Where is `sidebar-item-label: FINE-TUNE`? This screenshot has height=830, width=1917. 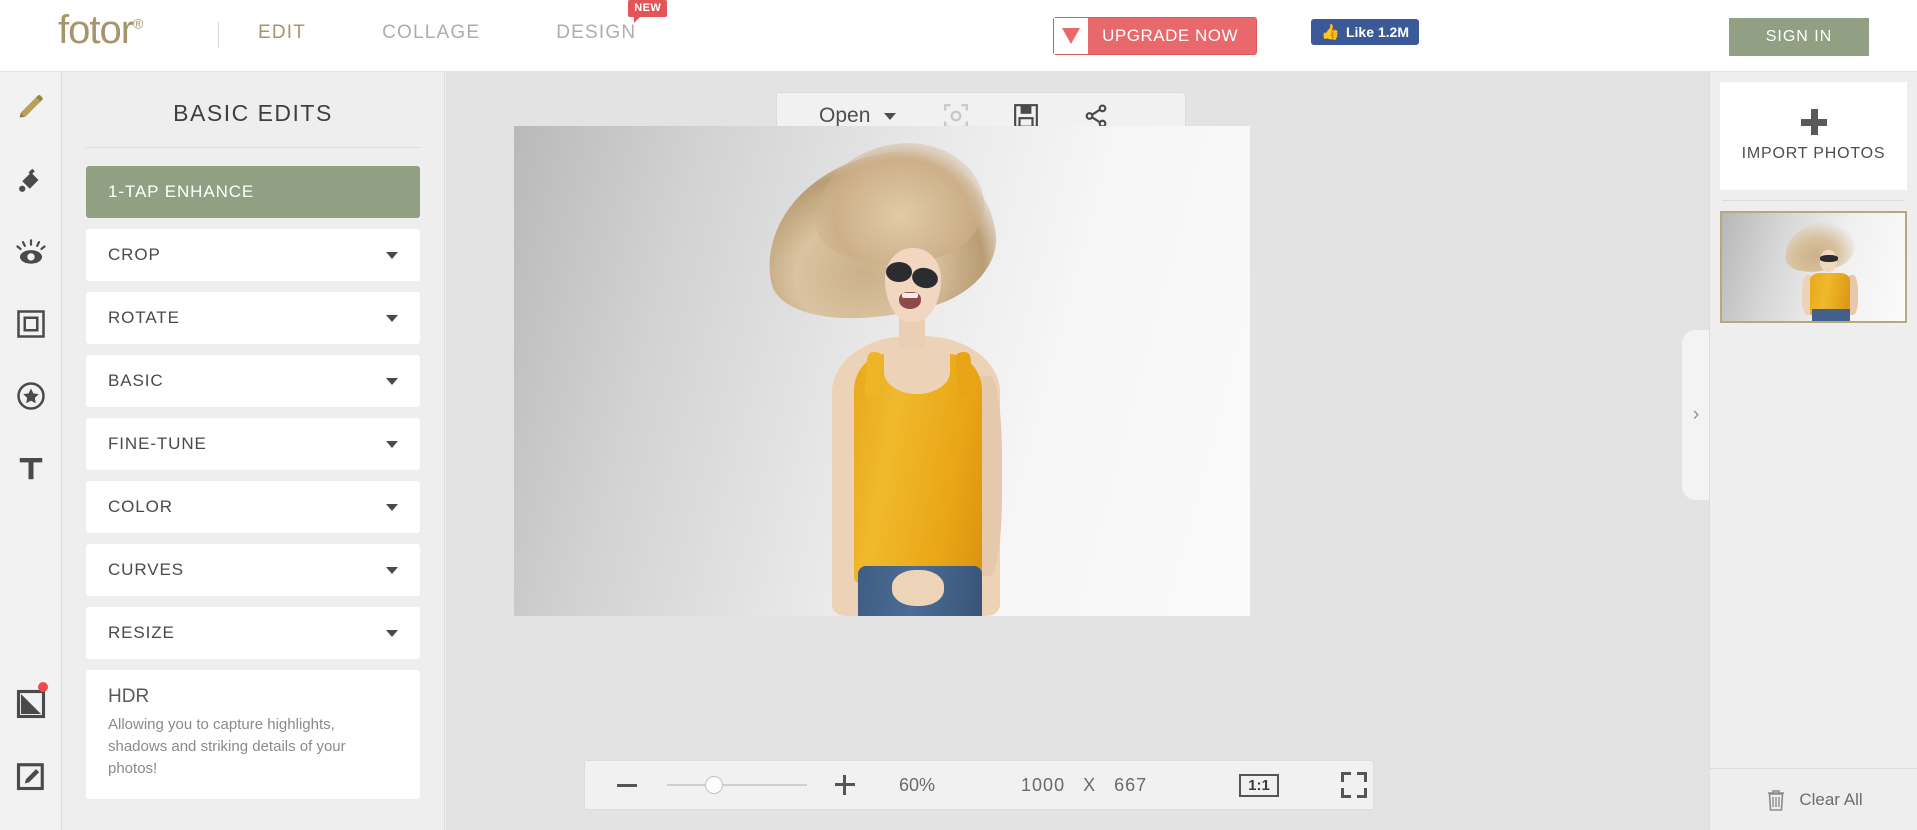 sidebar-item-label: FINE-TUNE is located at coordinates (157, 443).